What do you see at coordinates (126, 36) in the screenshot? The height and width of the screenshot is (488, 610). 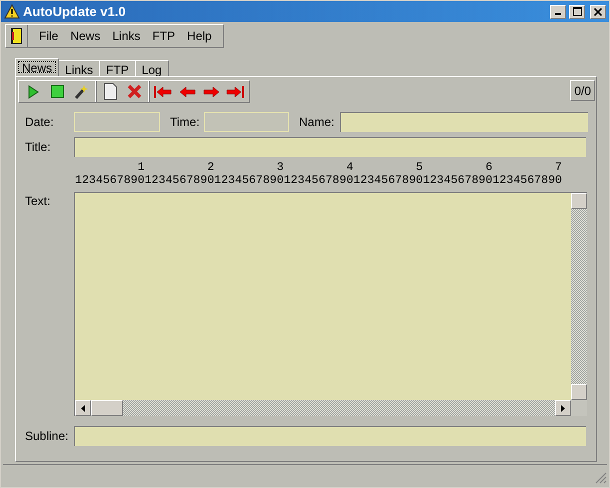 I see `menu-item: Links` at bounding box center [126, 36].